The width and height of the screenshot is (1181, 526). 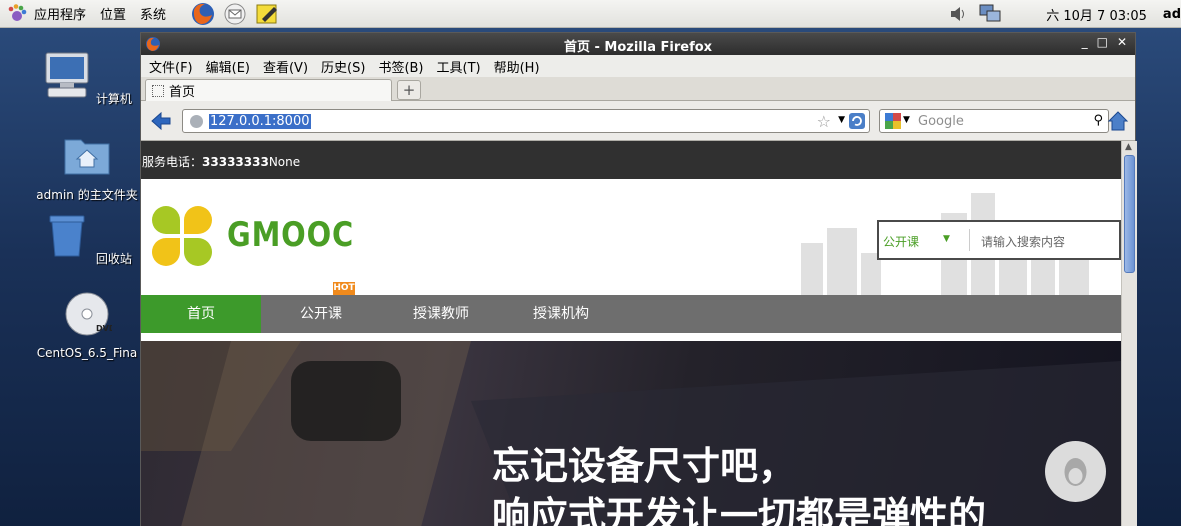 I want to click on menu-help: 帮助(H), so click(x=517, y=66).